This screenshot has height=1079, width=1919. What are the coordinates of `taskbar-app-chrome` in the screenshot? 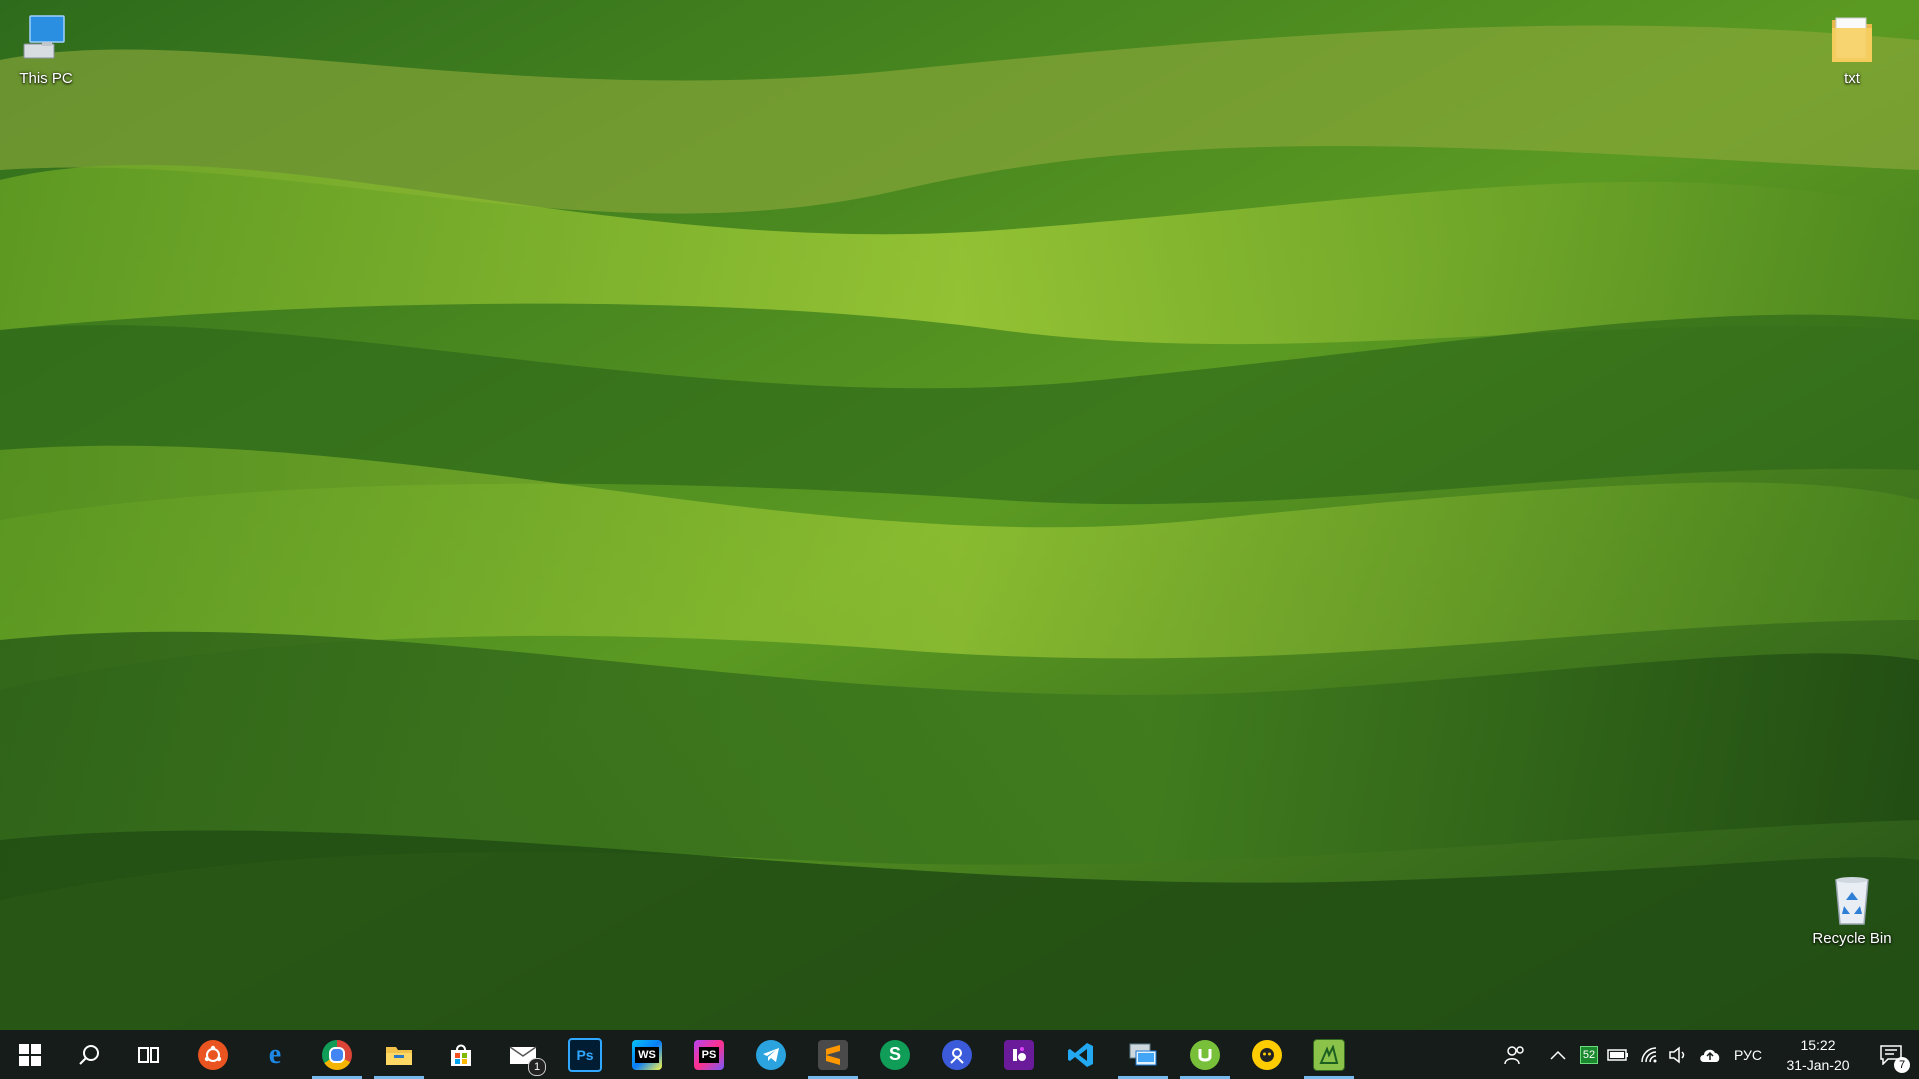 It's located at (337, 1054).